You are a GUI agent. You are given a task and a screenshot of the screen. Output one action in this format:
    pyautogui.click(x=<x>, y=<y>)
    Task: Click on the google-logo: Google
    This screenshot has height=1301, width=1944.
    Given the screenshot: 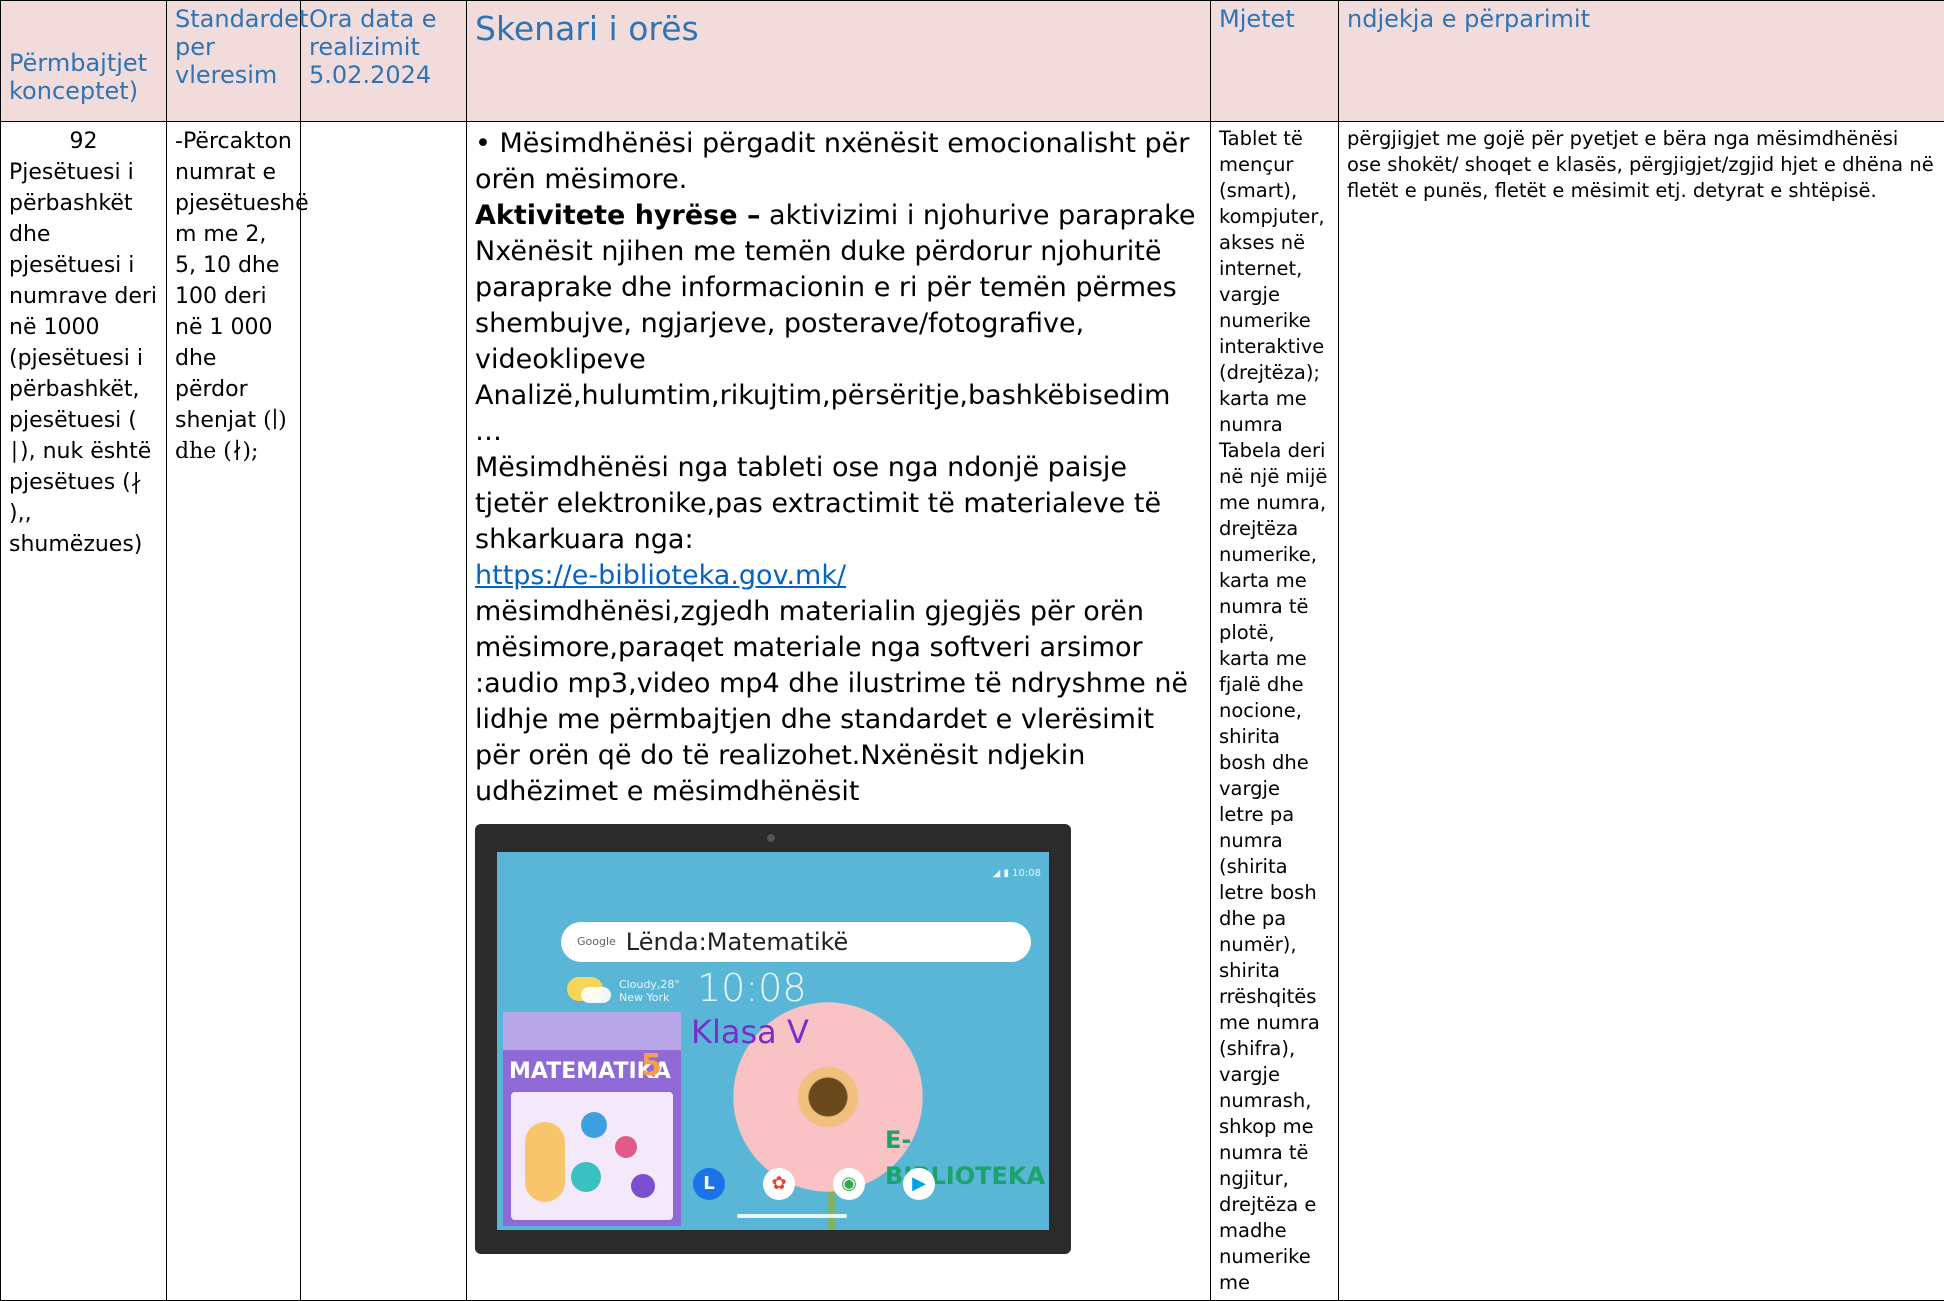 What is the action you would take?
    pyautogui.click(x=596, y=942)
    